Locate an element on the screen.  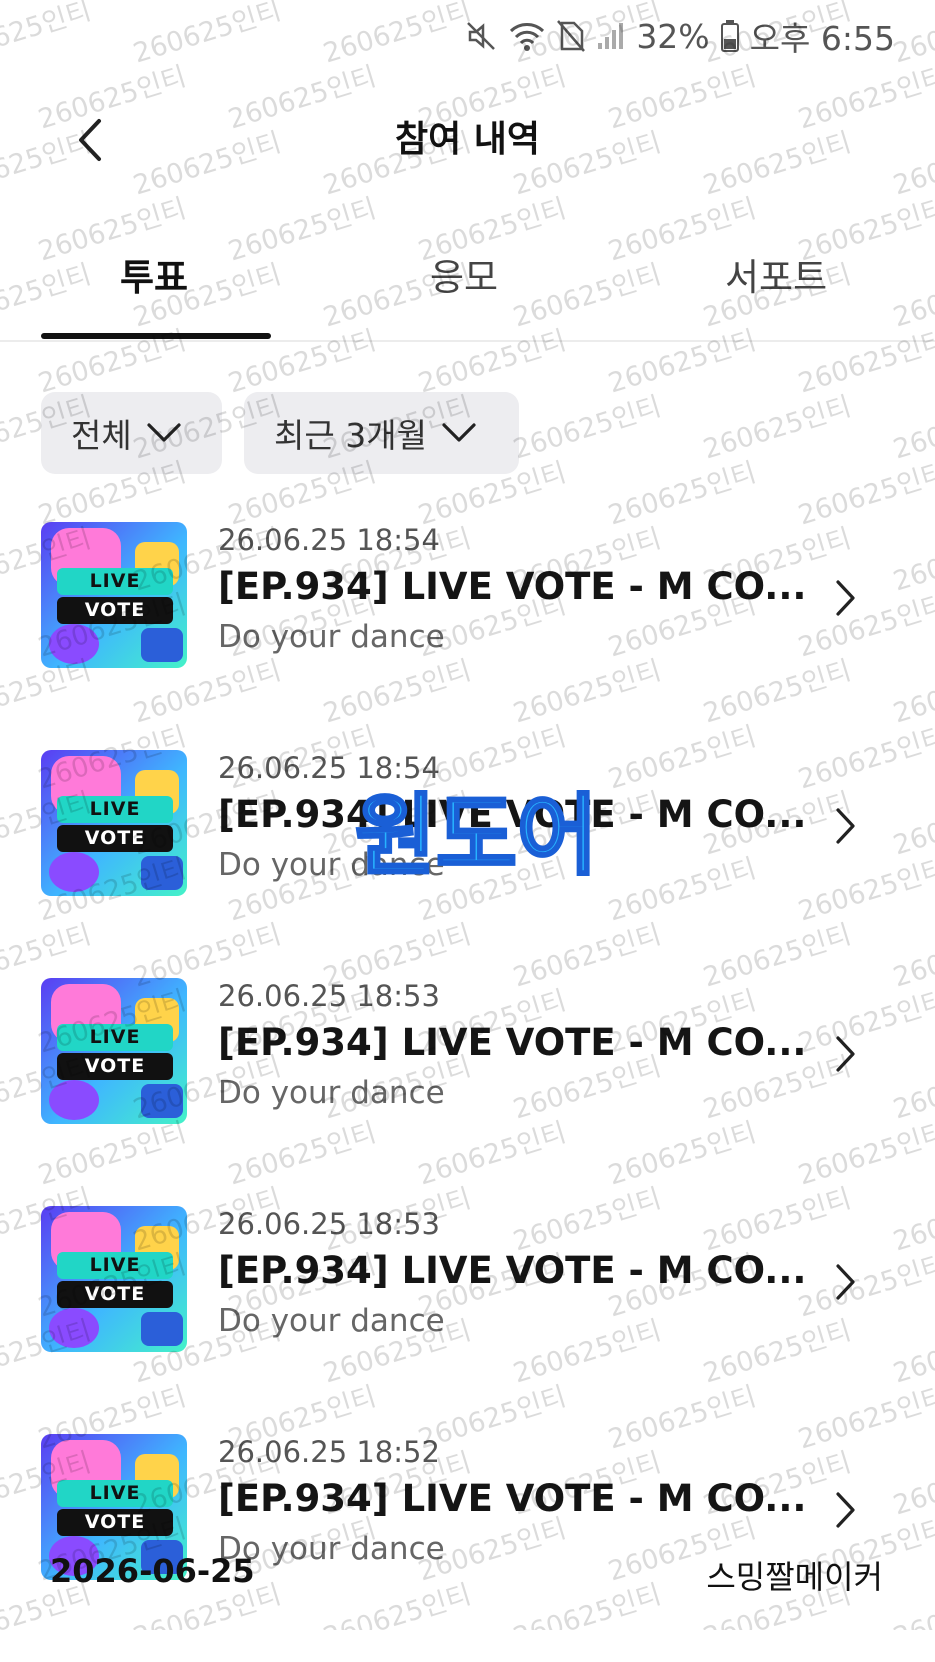
tab-bar: 투표 응모 서포트 is located at coordinates (467, 288).